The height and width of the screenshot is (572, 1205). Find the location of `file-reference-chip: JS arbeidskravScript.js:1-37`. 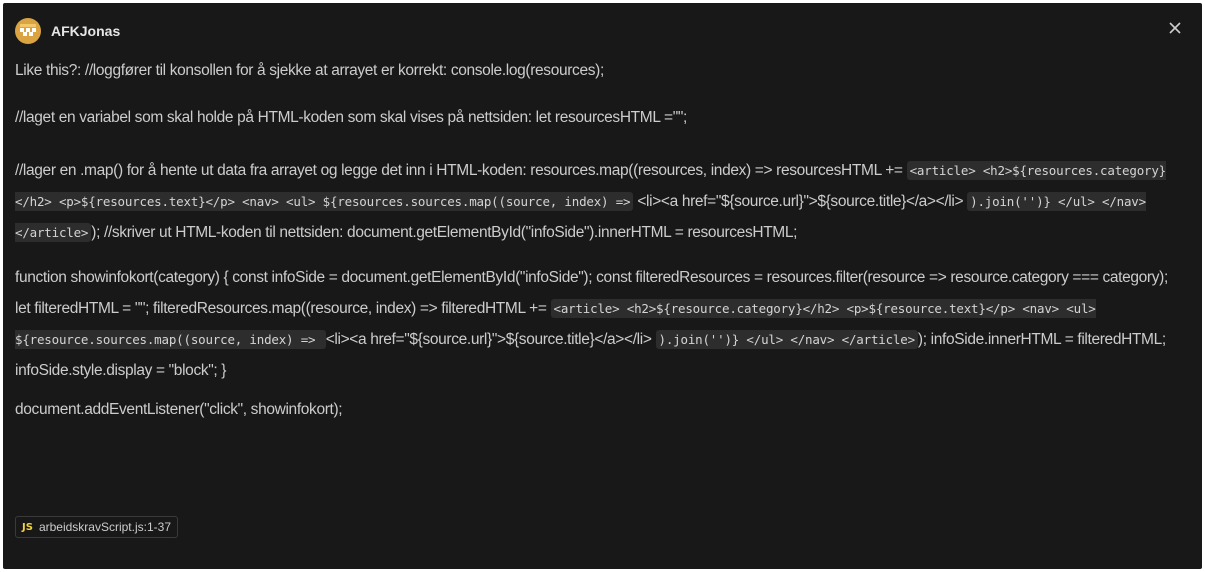

file-reference-chip: JS arbeidskravScript.js:1-37 is located at coordinates (96, 527).